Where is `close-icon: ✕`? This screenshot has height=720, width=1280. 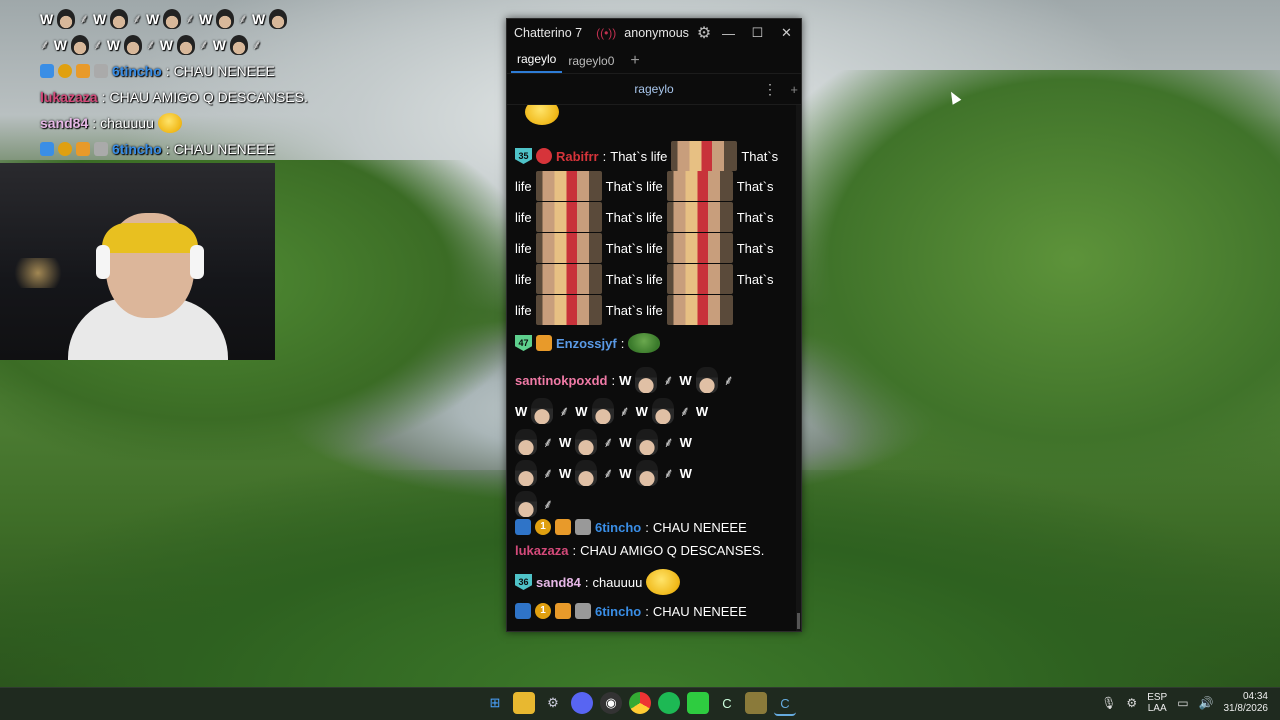 close-icon: ✕ is located at coordinates (786, 33).